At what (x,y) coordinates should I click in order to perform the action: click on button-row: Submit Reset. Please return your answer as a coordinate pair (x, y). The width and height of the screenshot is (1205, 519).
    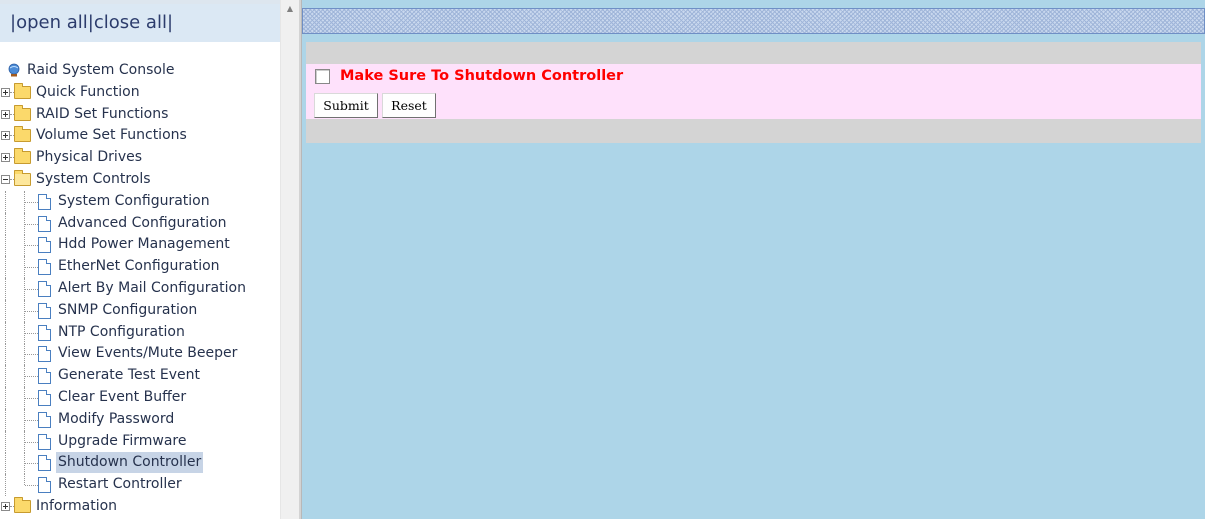
    Looking at the image, I should click on (753, 105).